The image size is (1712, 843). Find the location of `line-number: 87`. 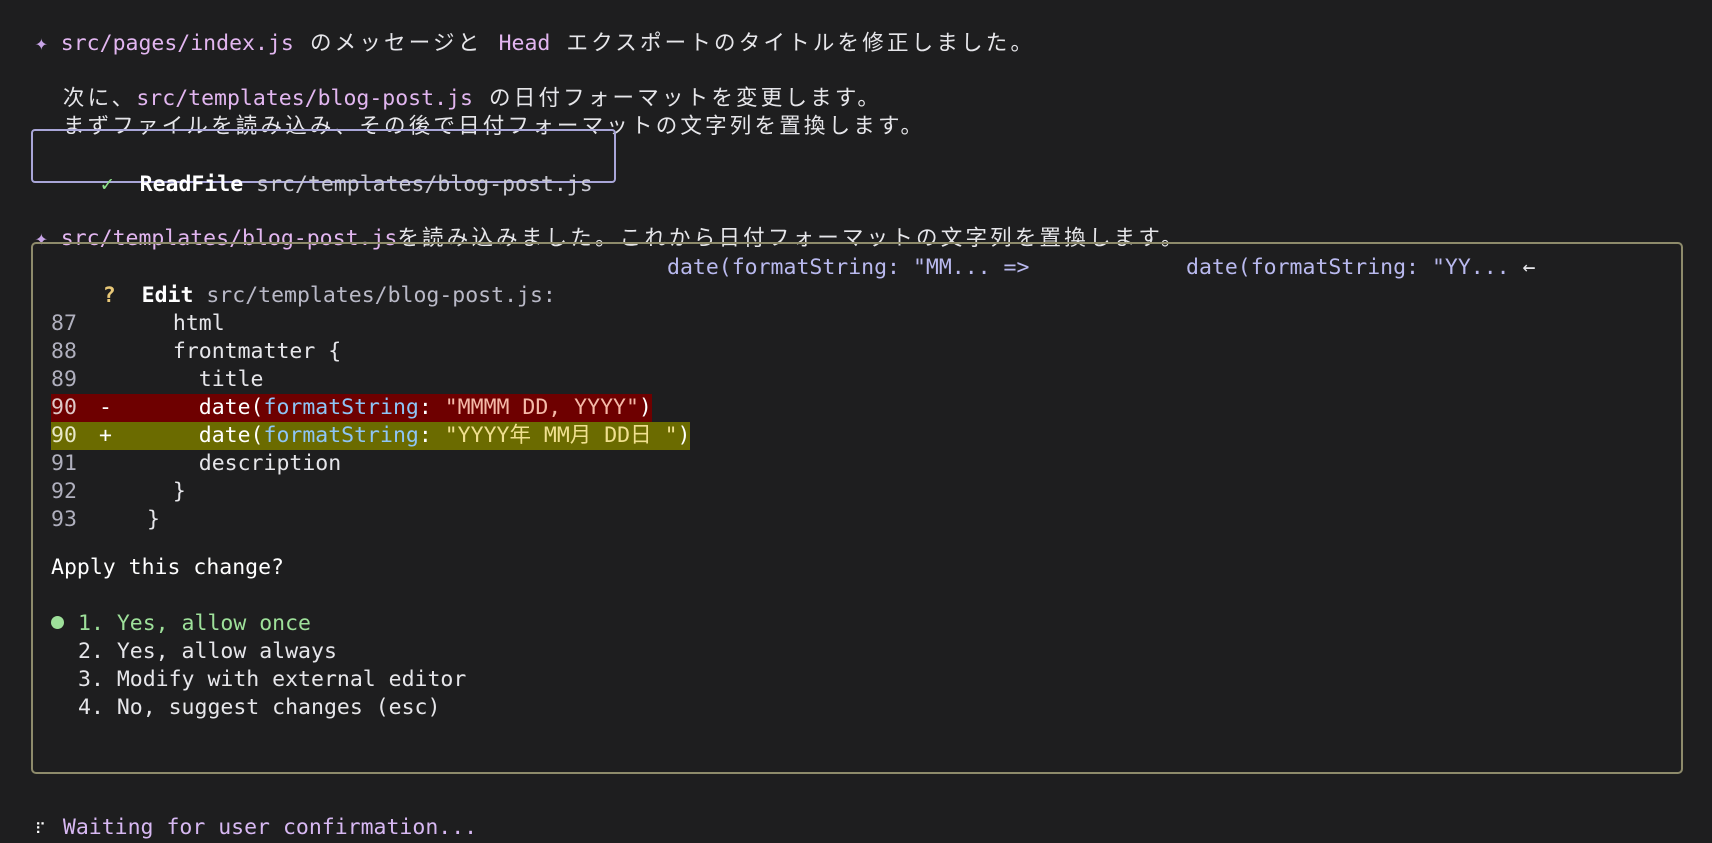

line-number: 87 is located at coordinates (64, 323).